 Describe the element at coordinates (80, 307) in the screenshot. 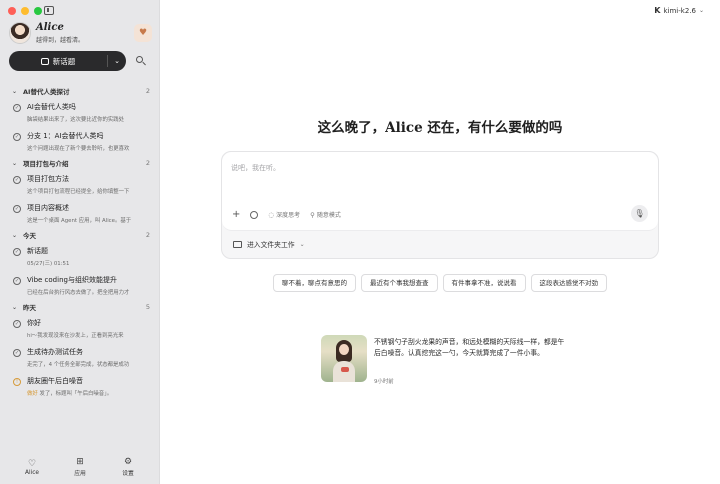

I see `group-header: ⌄ 昨天 5` at that location.